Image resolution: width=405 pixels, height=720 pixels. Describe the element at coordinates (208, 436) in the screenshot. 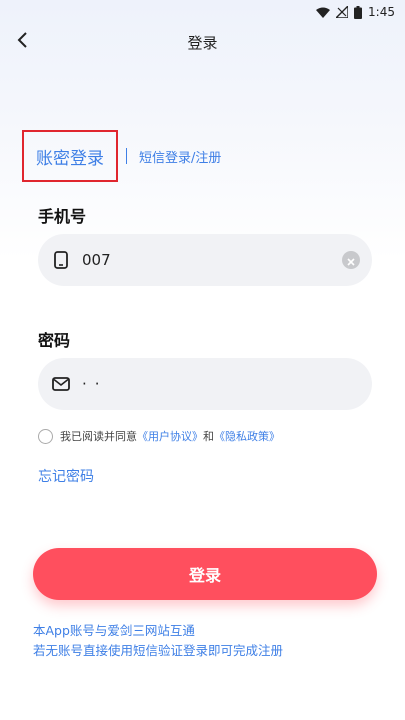

I see `agreement-and: 和` at that location.